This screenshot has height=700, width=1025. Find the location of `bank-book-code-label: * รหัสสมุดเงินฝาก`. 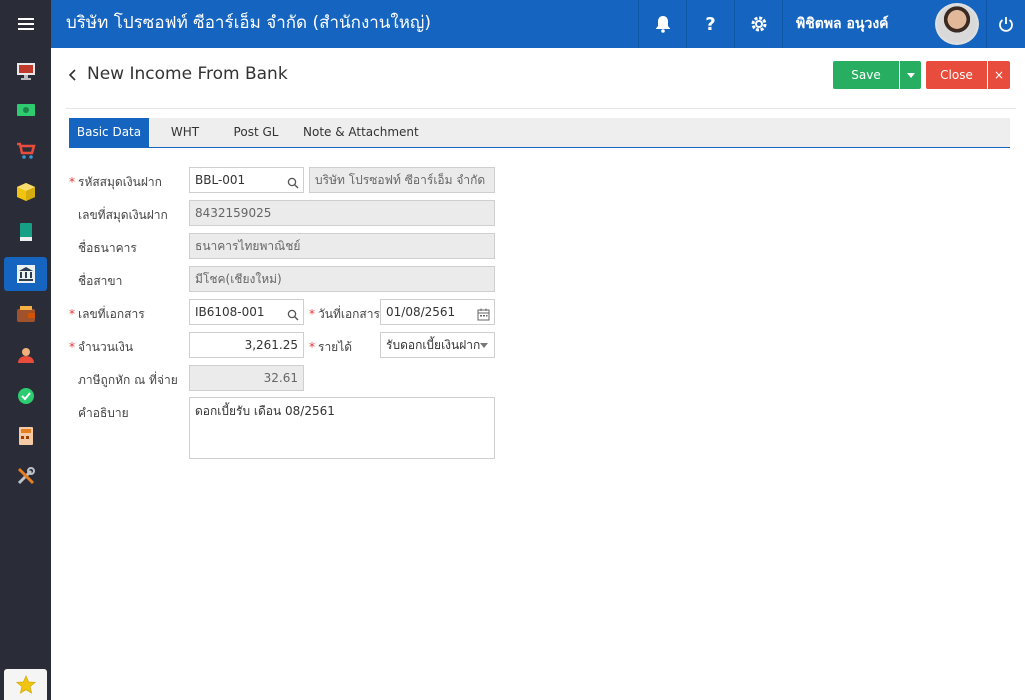

bank-book-code-label: * รหัสสมุดเงินฝาก is located at coordinates (115, 182).